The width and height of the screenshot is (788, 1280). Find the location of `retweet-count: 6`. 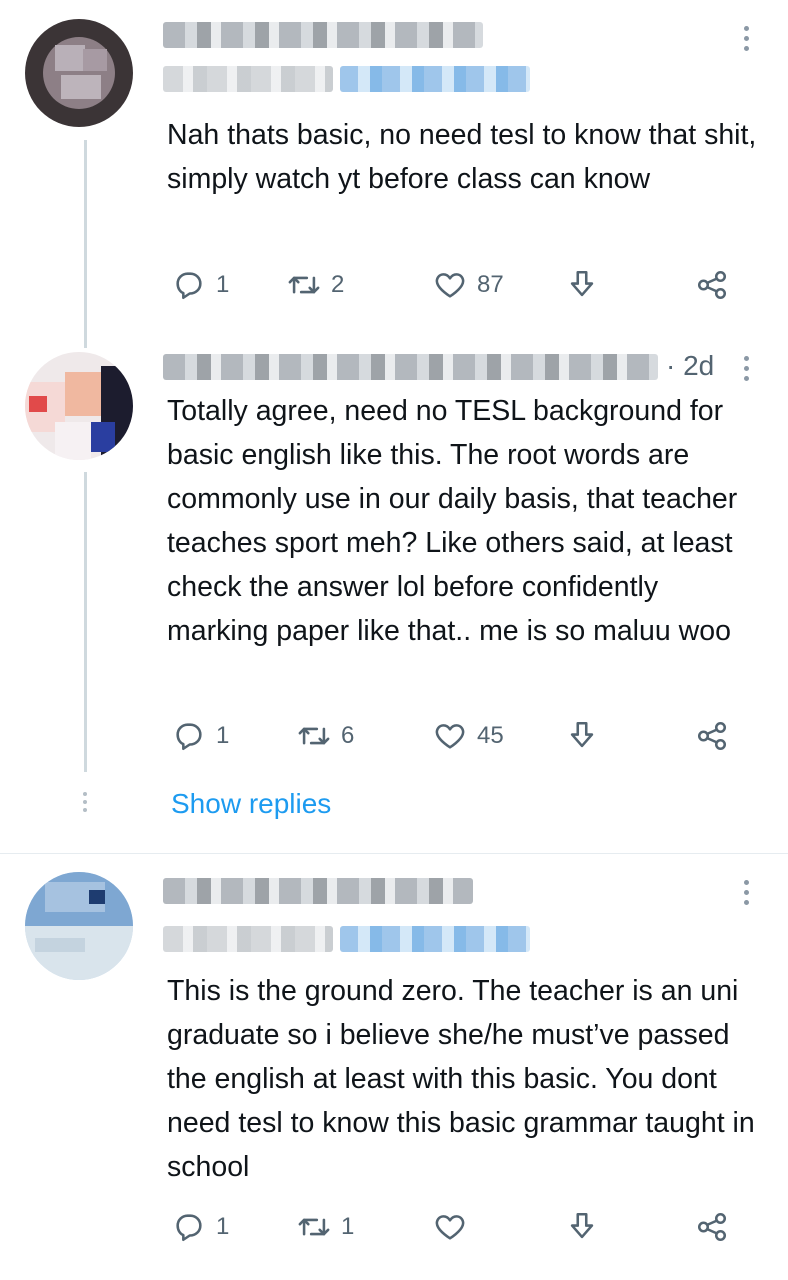

retweet-count: 6 is located at coordinates (348, 735).